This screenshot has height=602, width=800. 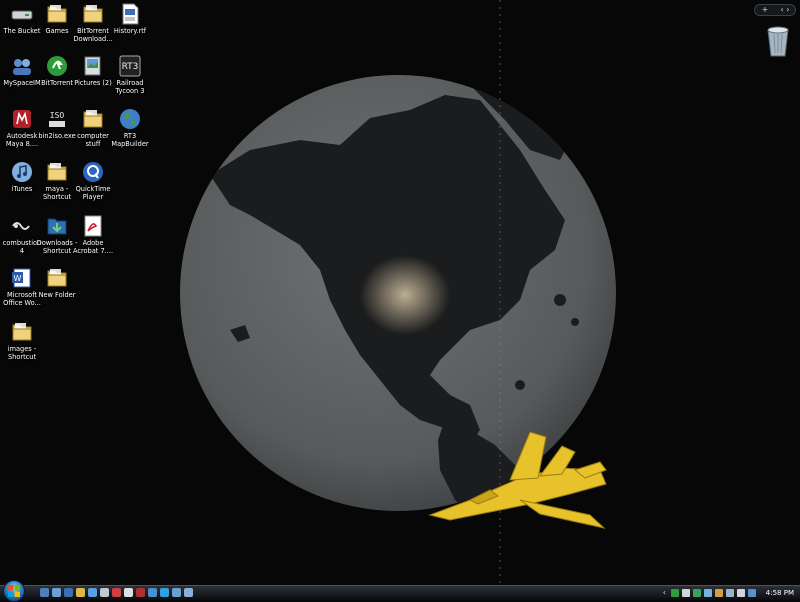 What do you see at coordinates (22, 15) in the screenshot?
I see `drive-icon` at bounding box center [22, 15].